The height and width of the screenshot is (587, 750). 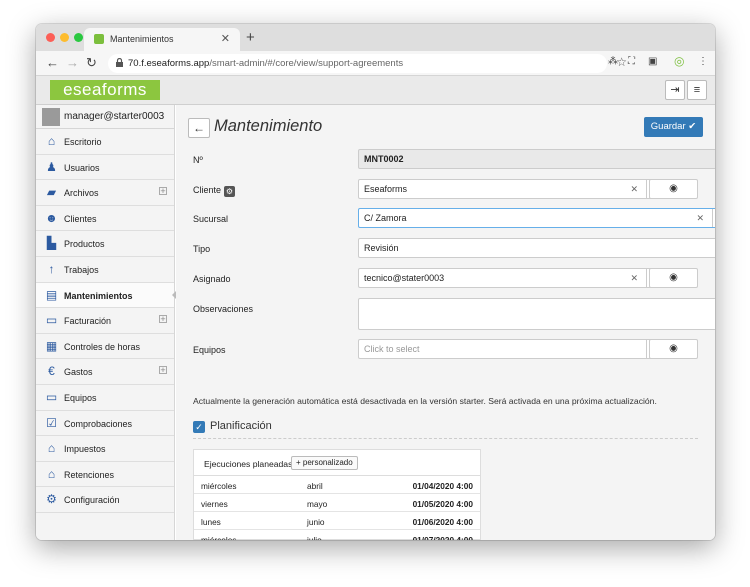 I want to click on reload-icon: ↻, so click(x=91, y=63).